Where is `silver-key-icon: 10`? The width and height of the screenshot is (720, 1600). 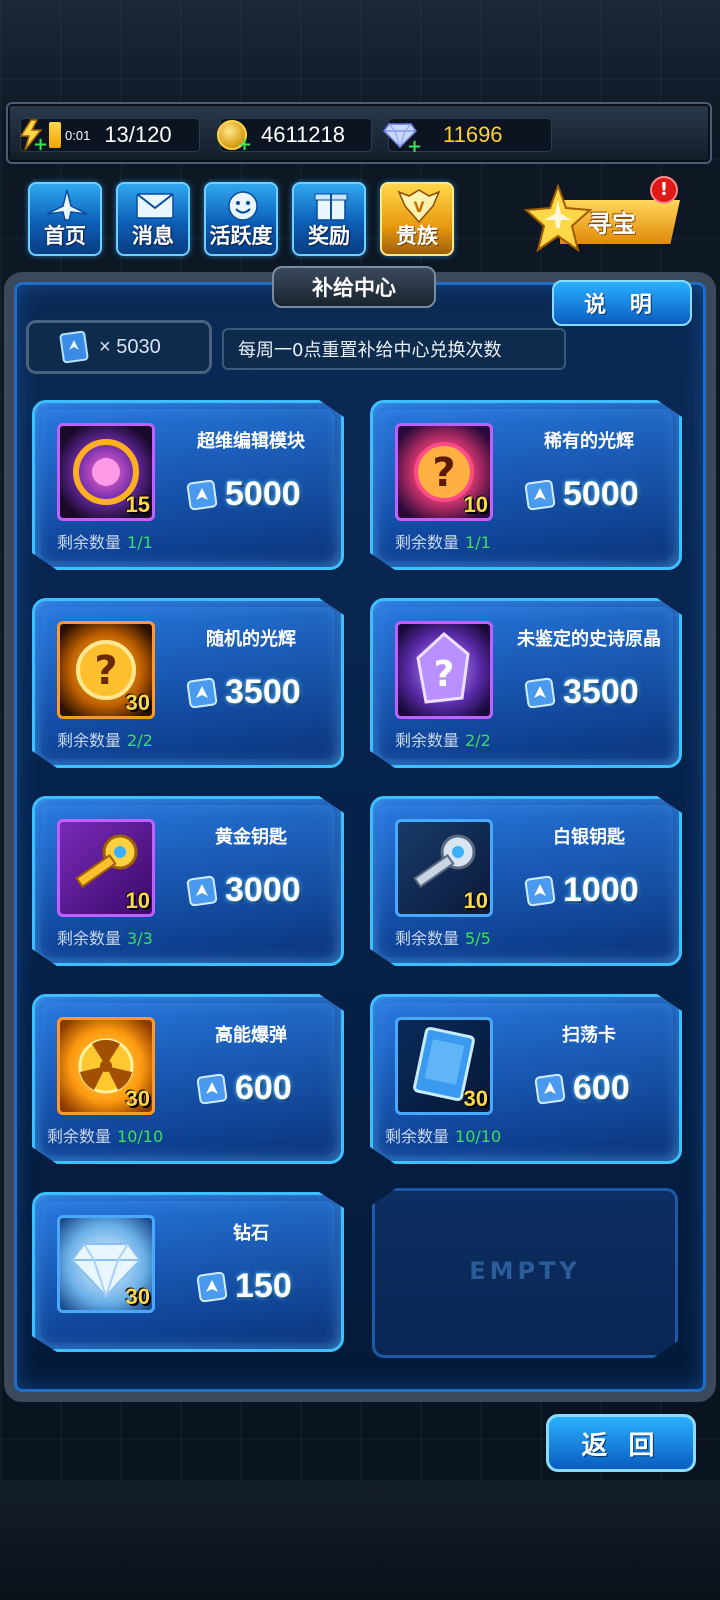 silver-key-icon: 10 is located at coordinates (444, 868).